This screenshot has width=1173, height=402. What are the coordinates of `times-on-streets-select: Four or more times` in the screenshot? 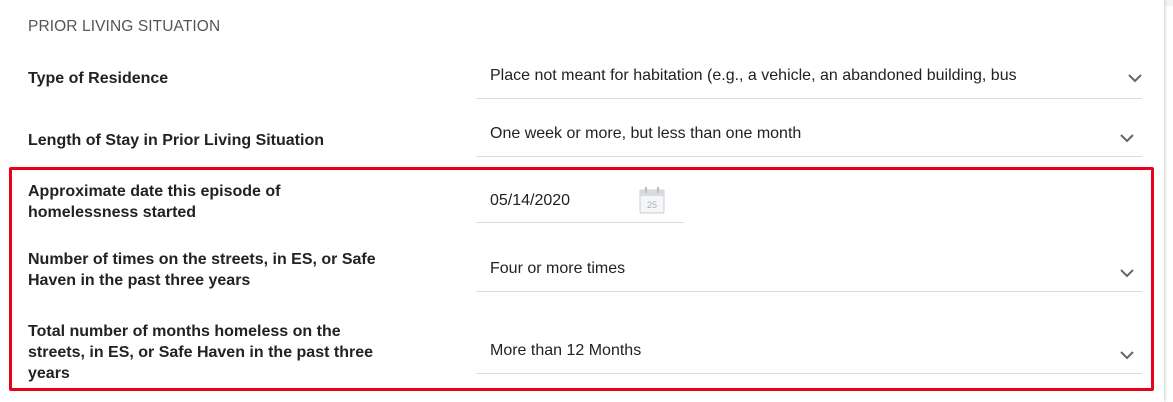 It's located at (809, 273).